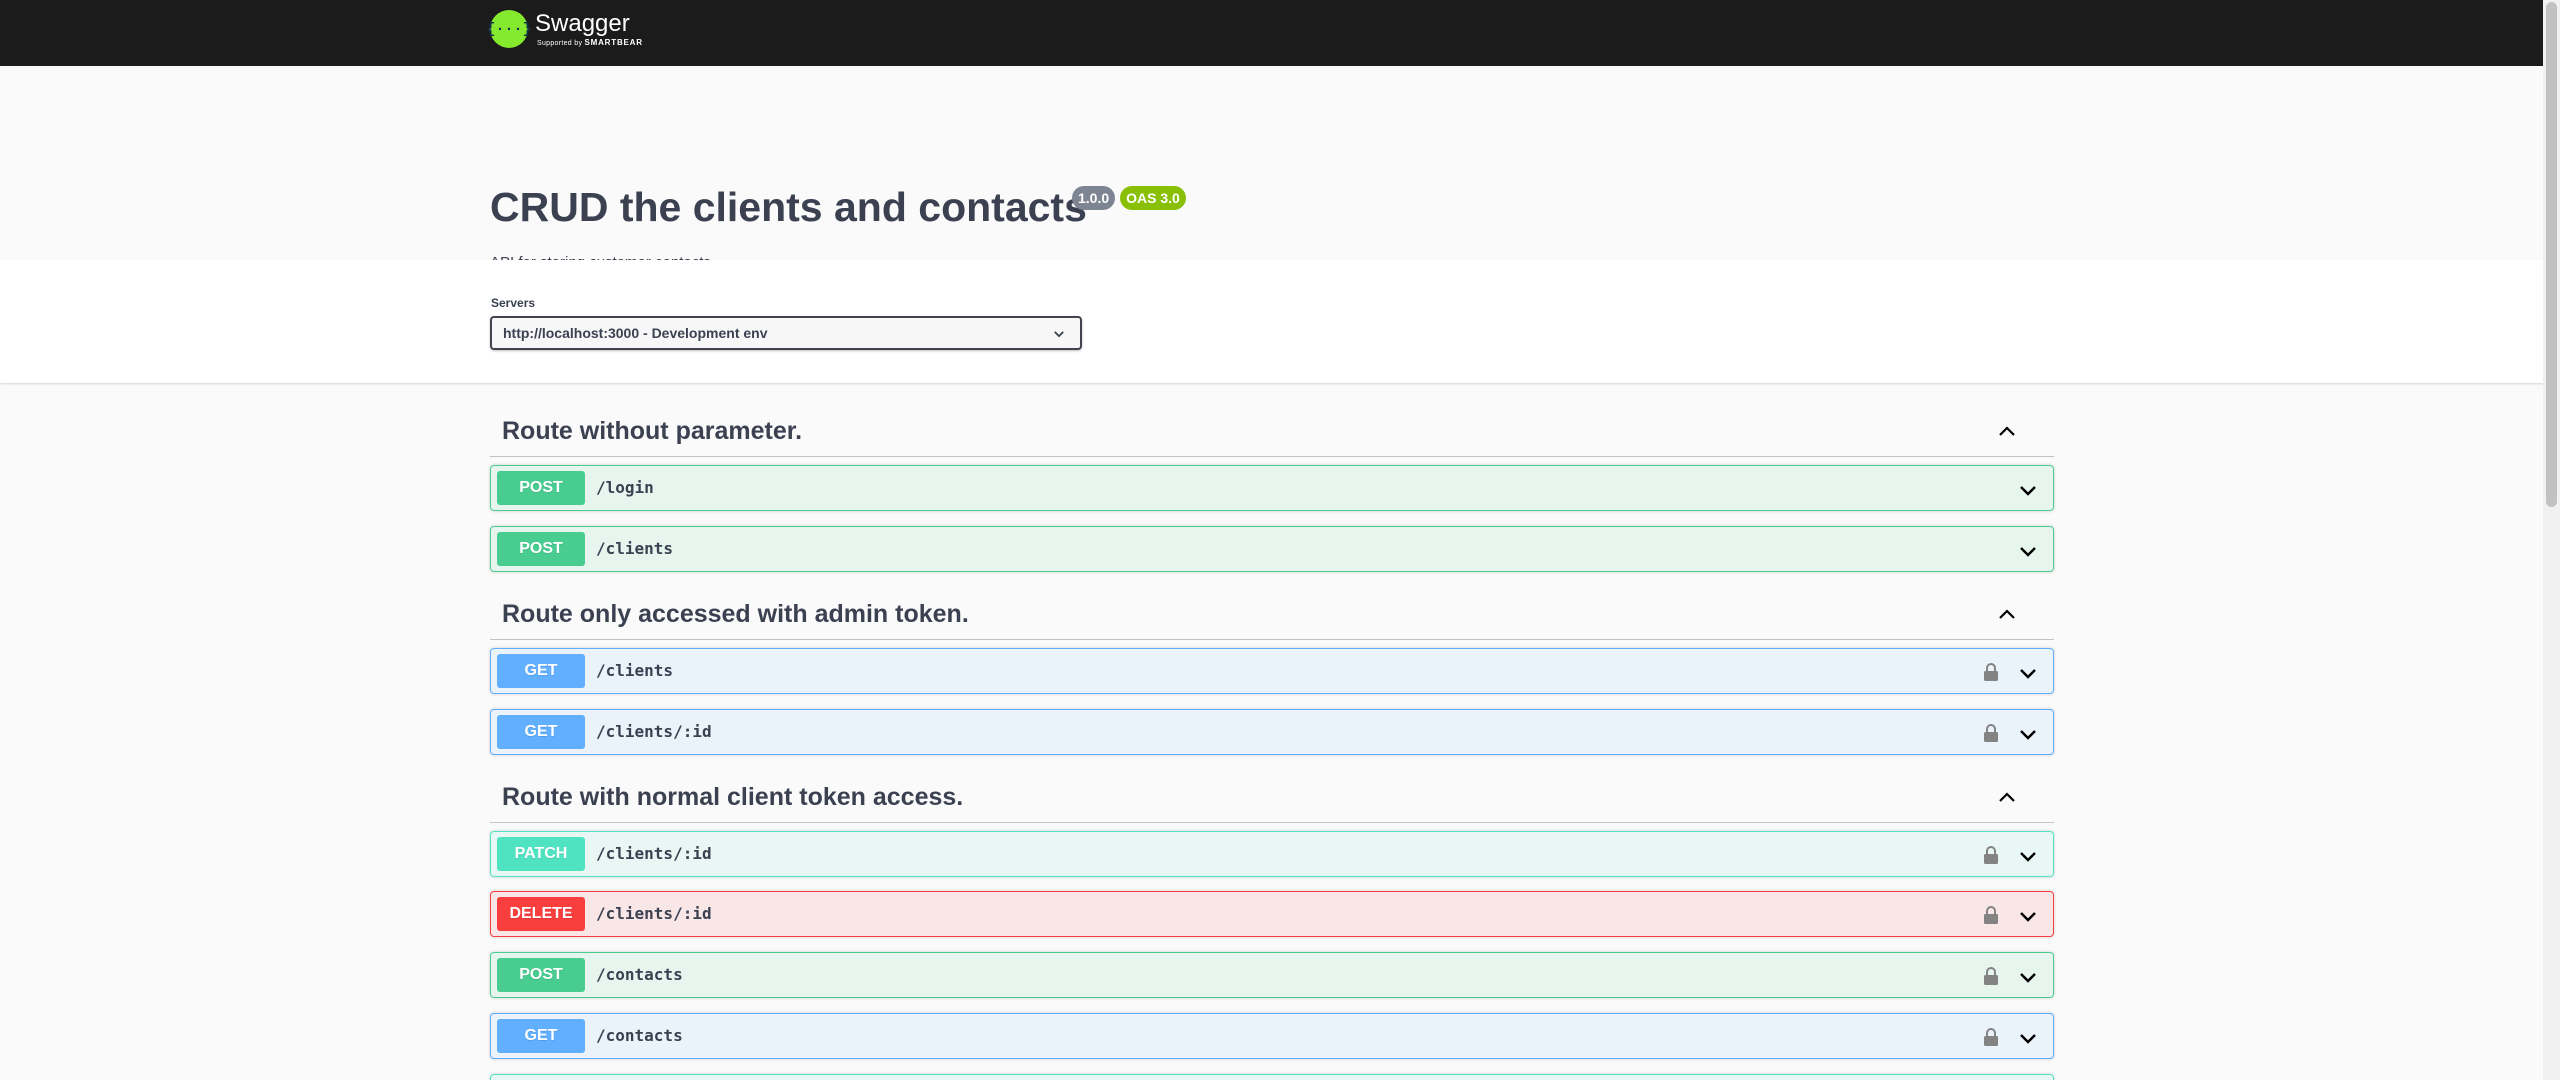 The image size is (2560, 1080). Describe the element at coordinates (733, 797) in the screenshot. I see `tag-title: Route with normal client token access.` at that location.